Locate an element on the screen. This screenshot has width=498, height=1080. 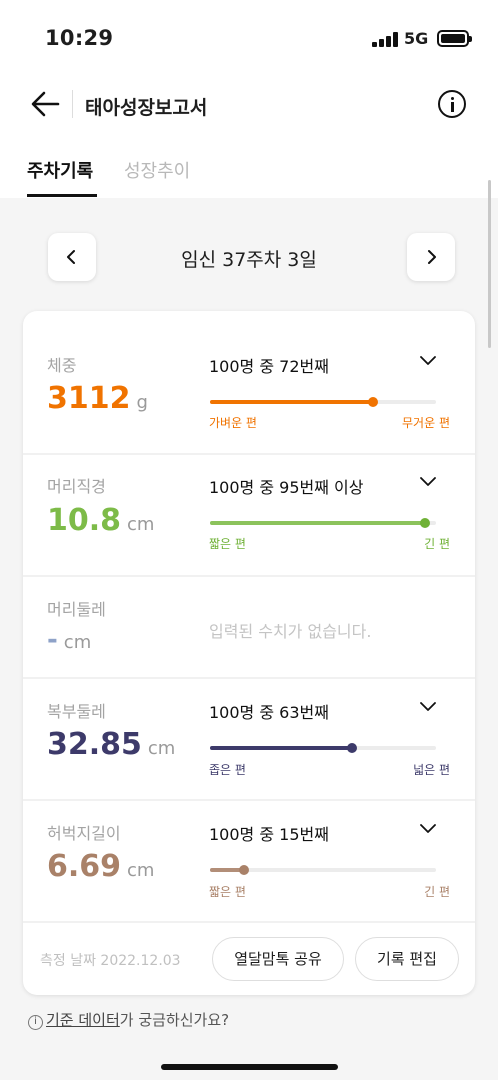
low-label: 가벼운 편 is located at coordinates (233, 423).